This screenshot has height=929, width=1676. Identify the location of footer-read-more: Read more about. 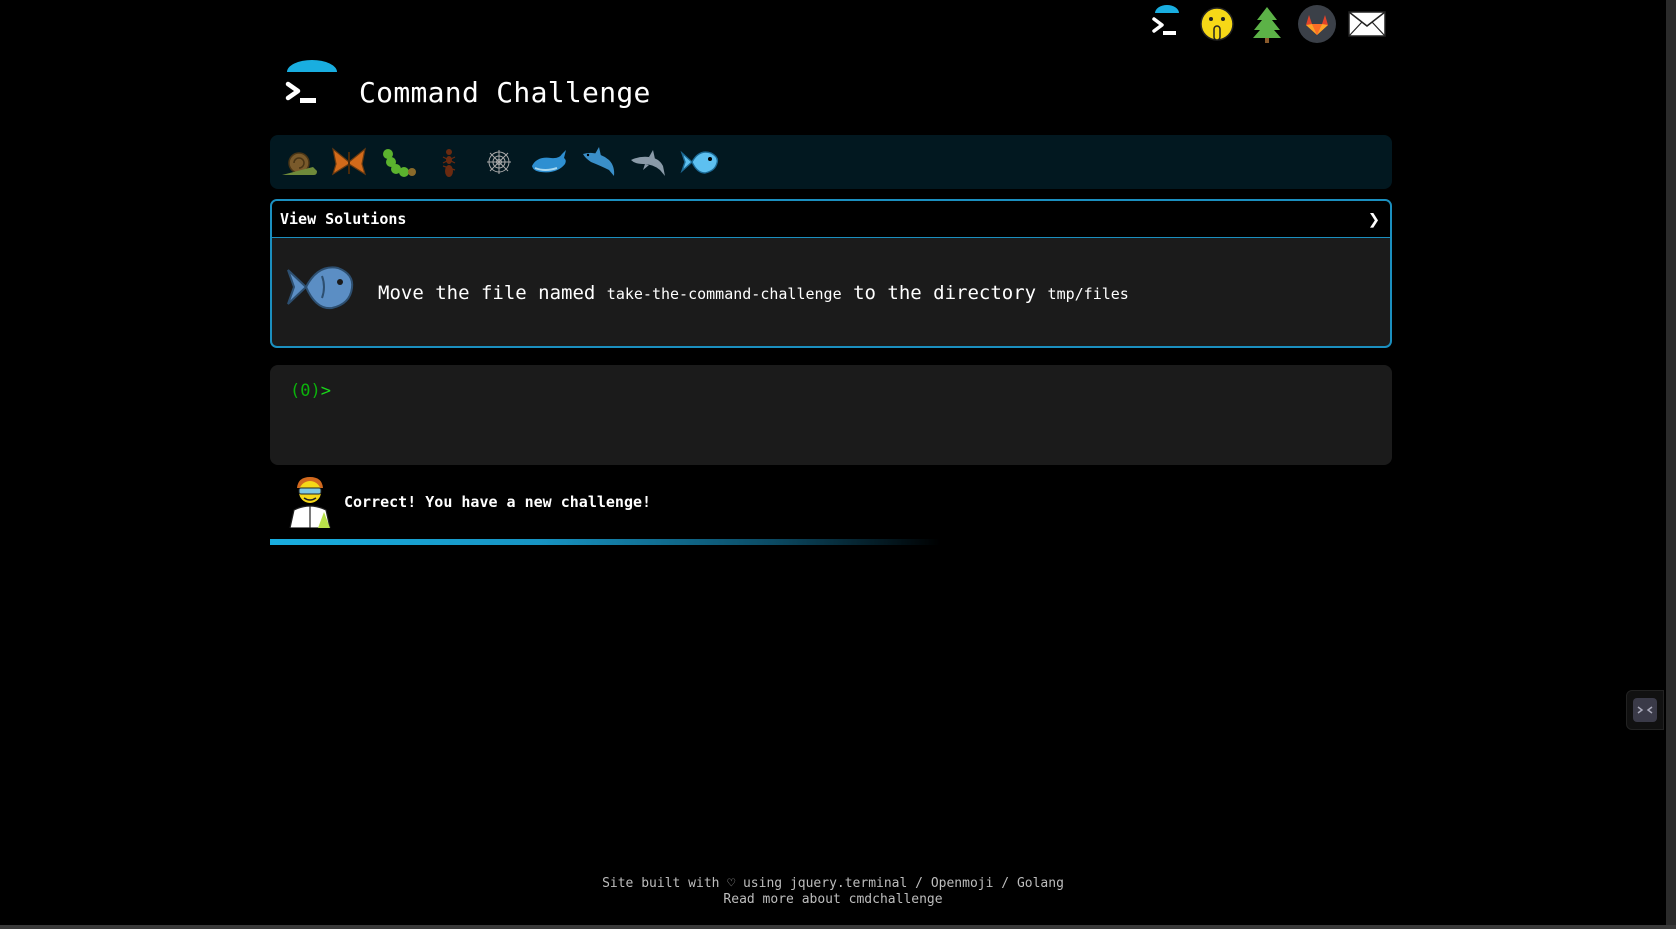
(782, 899).